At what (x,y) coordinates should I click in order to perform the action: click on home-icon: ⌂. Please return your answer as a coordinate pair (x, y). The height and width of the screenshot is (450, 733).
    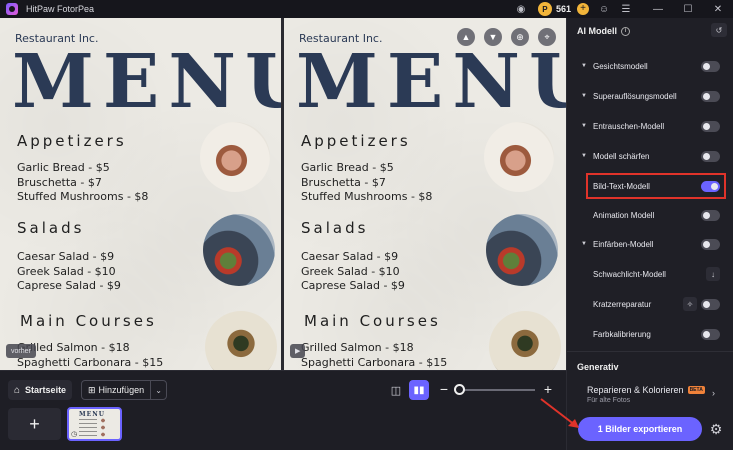
    Looking at the image, I should click on (17, 390).